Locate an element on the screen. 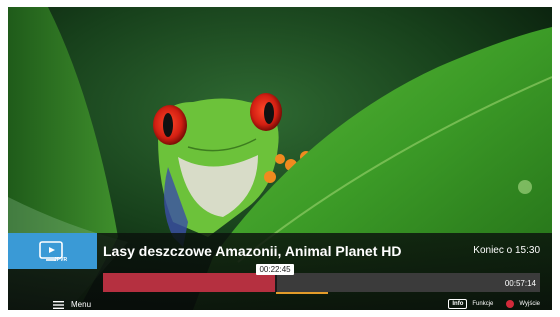  playhead-marker is located at coordinates (276, 282).